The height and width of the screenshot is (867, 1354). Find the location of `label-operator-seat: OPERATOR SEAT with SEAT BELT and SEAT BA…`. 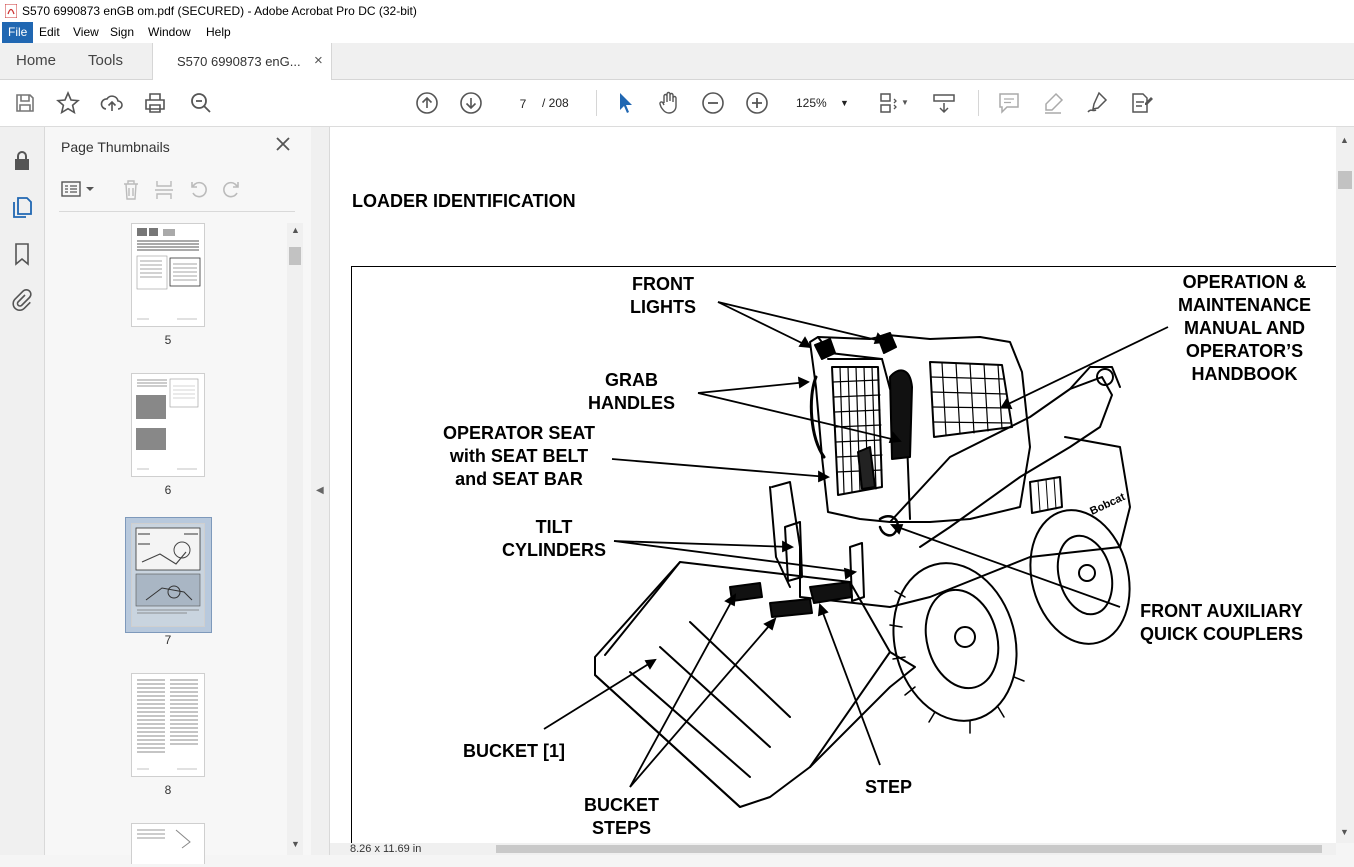

label-operator-seat: OPERATOR SEAT with SEAT BELT and SEAT BA… is located at coordinates (519, 456).